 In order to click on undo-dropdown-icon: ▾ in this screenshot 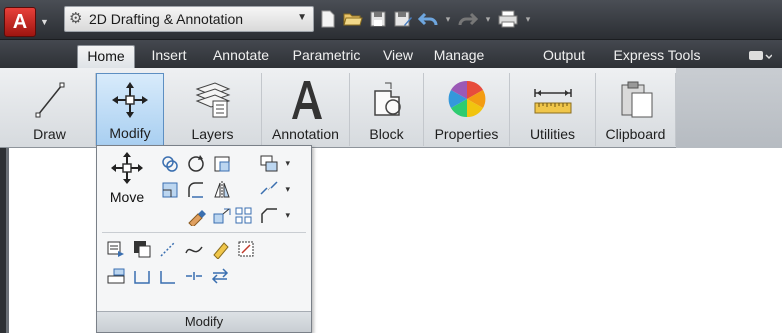, I will do `click(448, 19)`.